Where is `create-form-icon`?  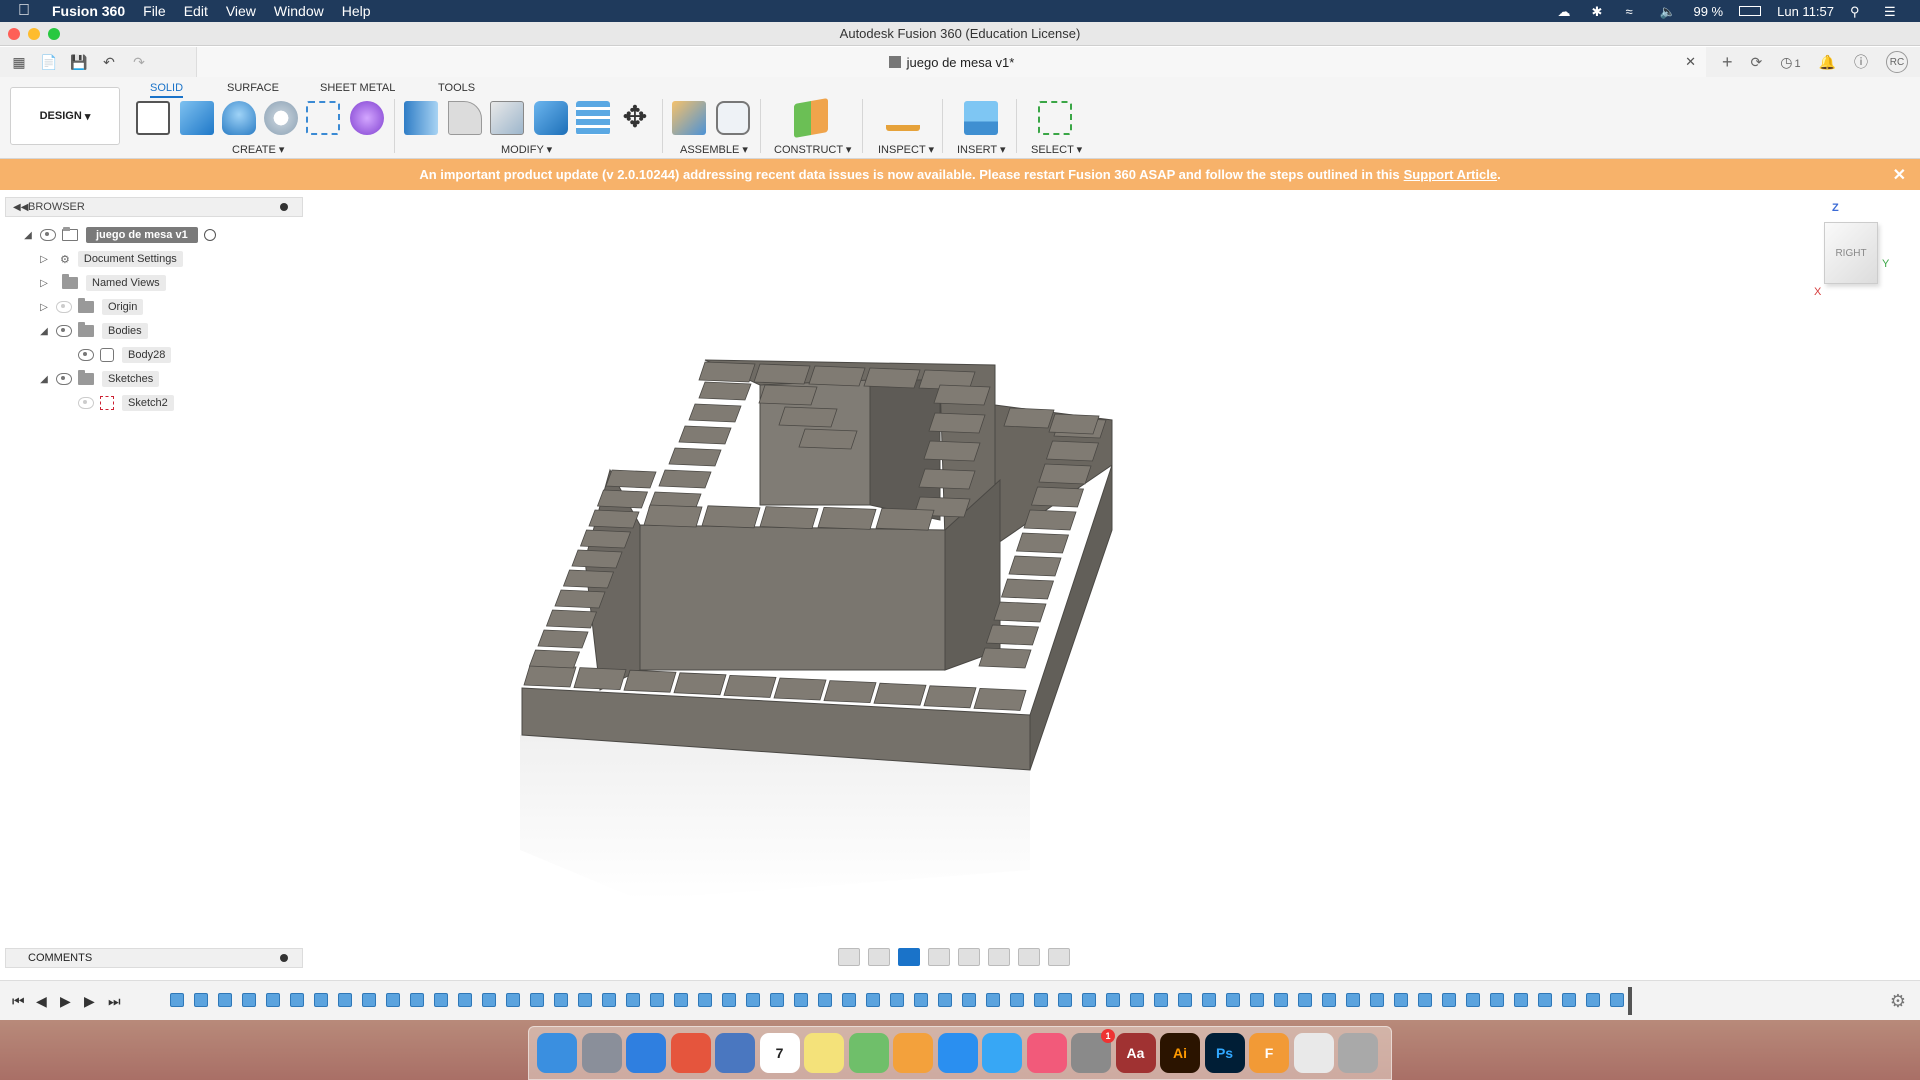 create-form-icon is located at coordinates (367, 118).